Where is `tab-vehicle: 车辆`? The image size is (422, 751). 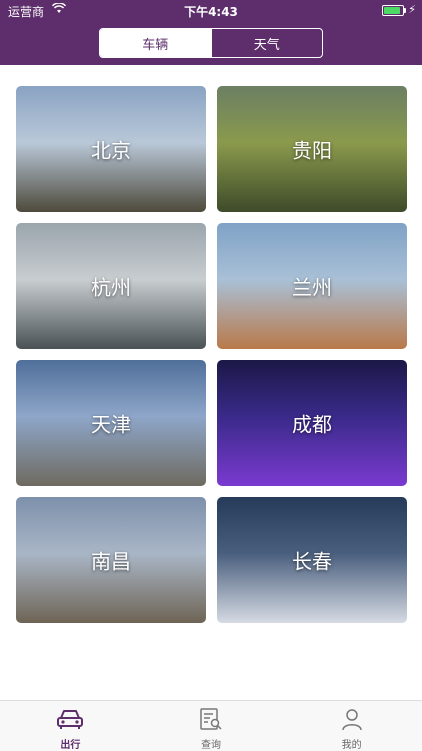
tab-vehicle: 车辆 is located at coordinates (155, 43).